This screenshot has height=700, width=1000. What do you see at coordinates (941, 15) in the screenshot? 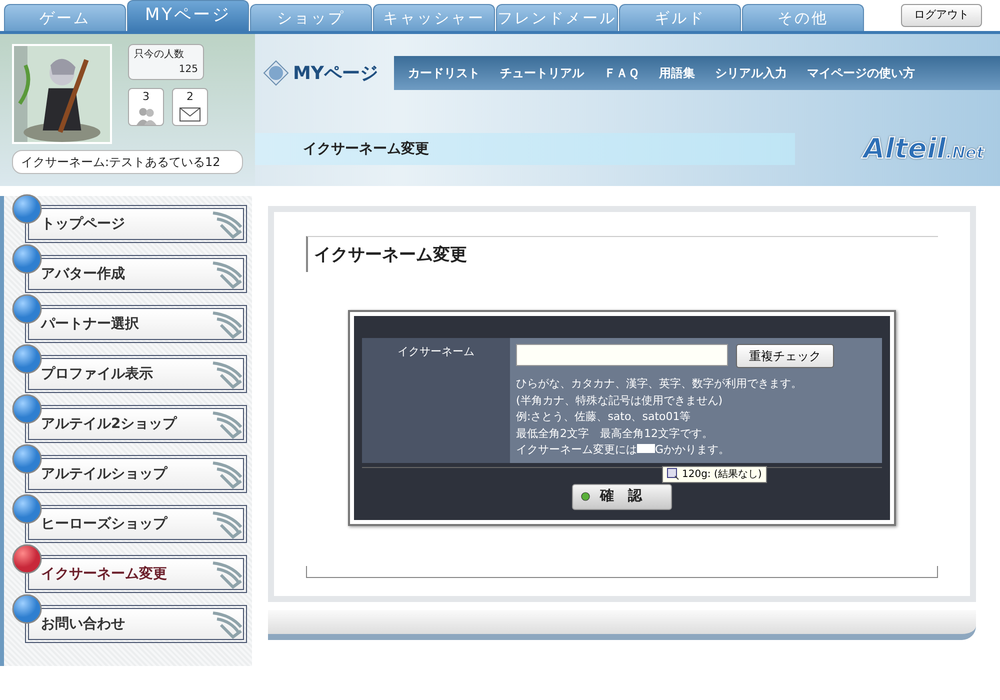
I see `logout-button: ログアウト` at bounding box center [941, 15].